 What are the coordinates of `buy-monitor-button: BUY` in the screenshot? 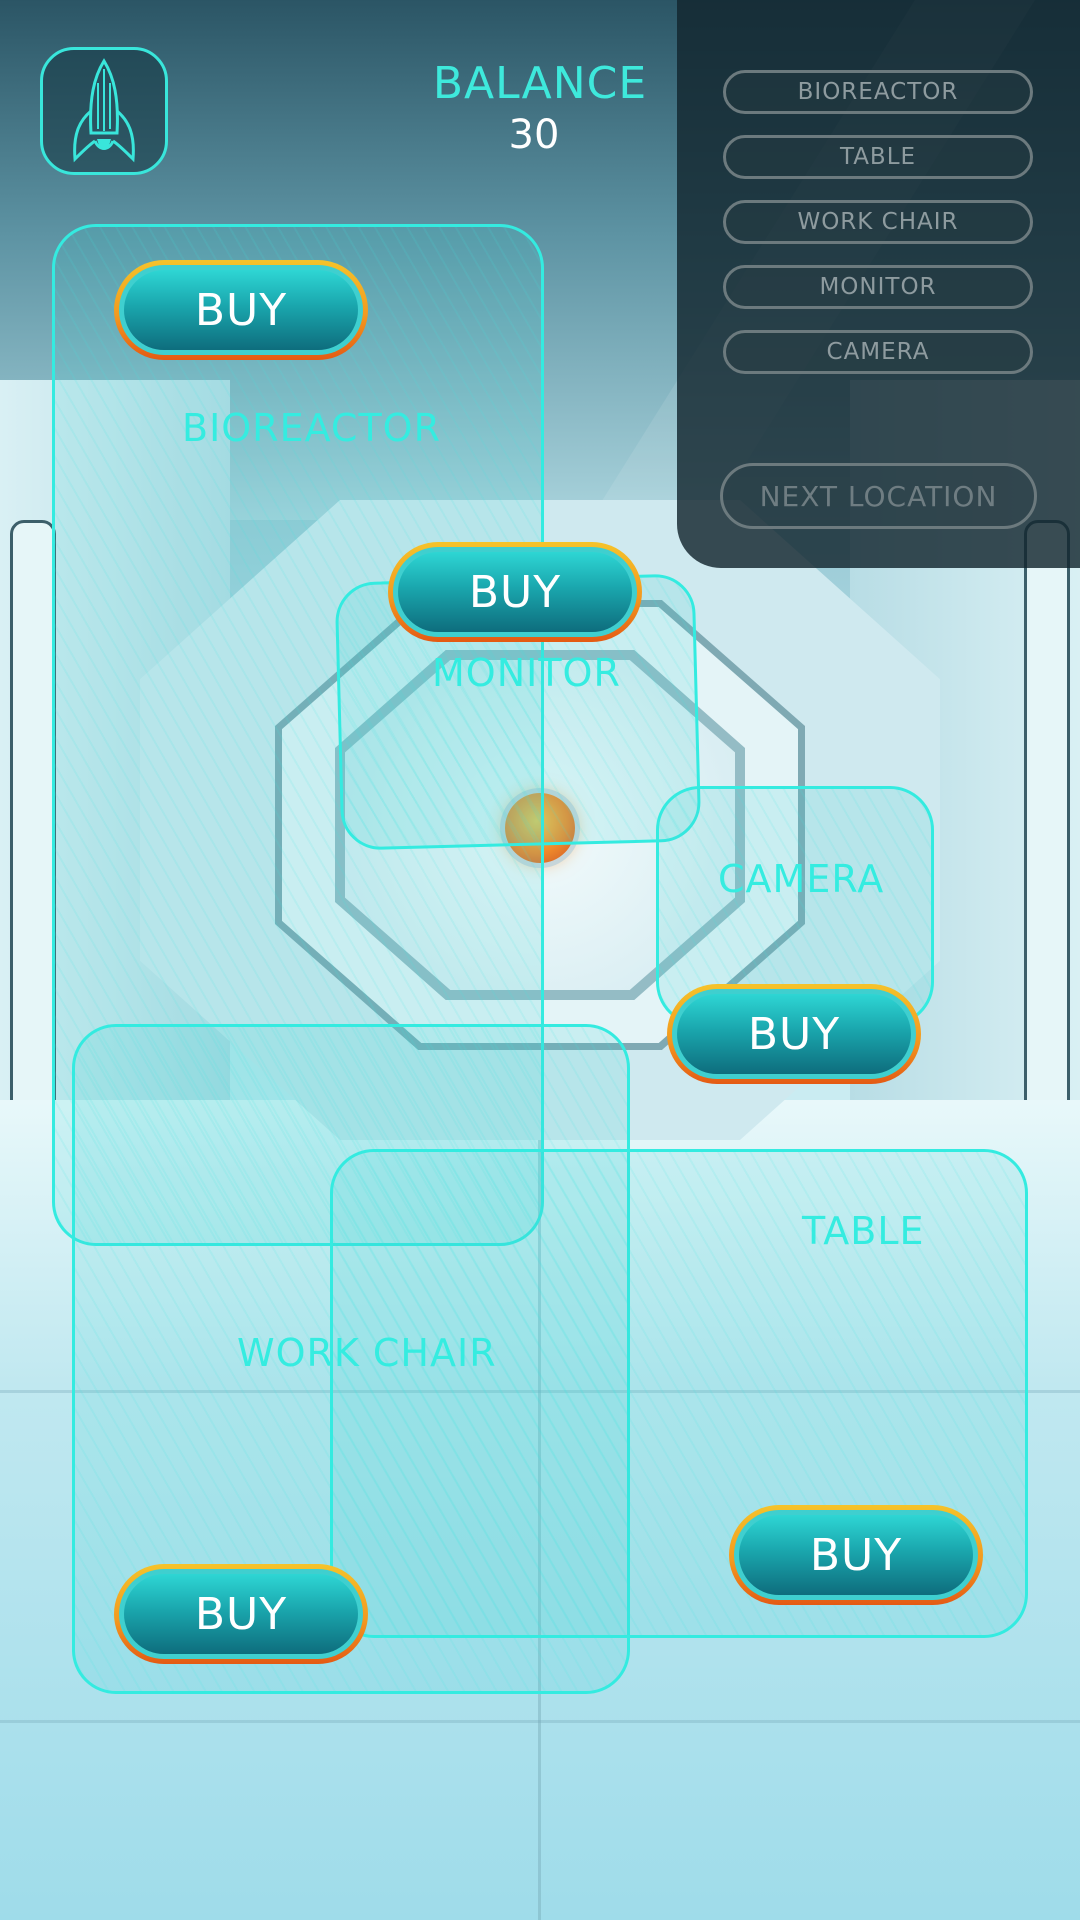 It's located at (515, 592).